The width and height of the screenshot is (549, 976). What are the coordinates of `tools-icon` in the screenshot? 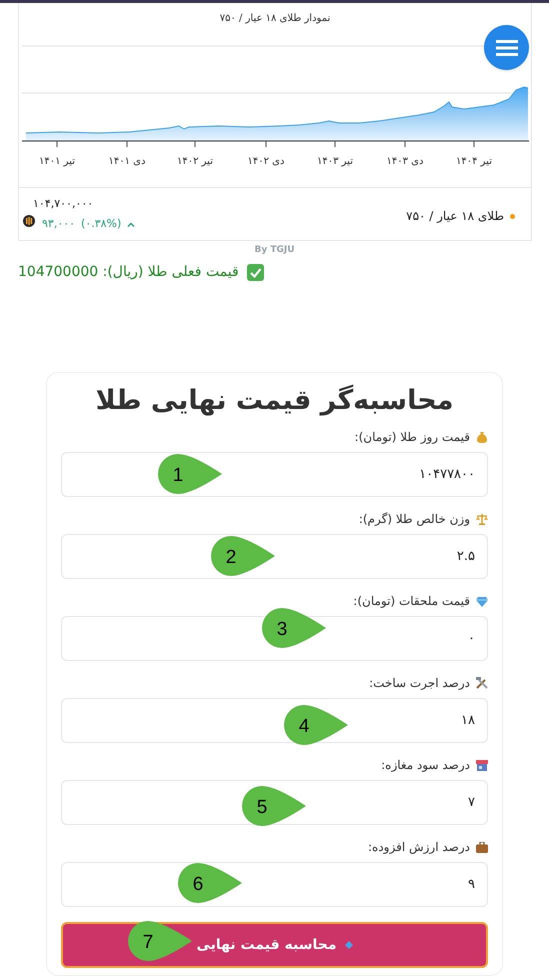 It's located at (482, 683).